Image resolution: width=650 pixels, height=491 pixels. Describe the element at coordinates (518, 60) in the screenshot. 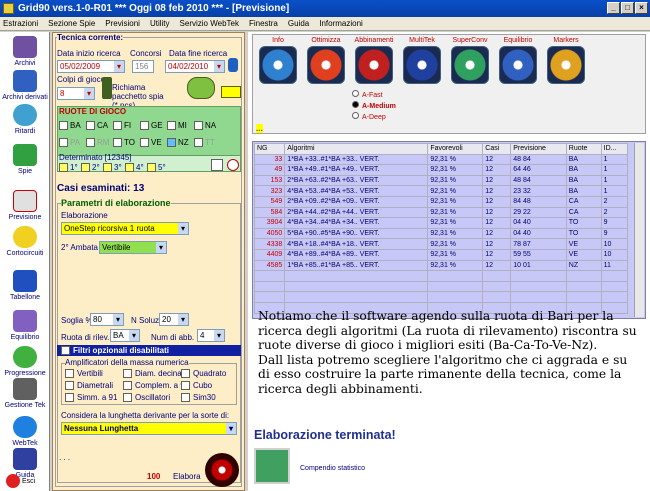

I see `toolbar-equilibrio: Equilibrio` at that location.